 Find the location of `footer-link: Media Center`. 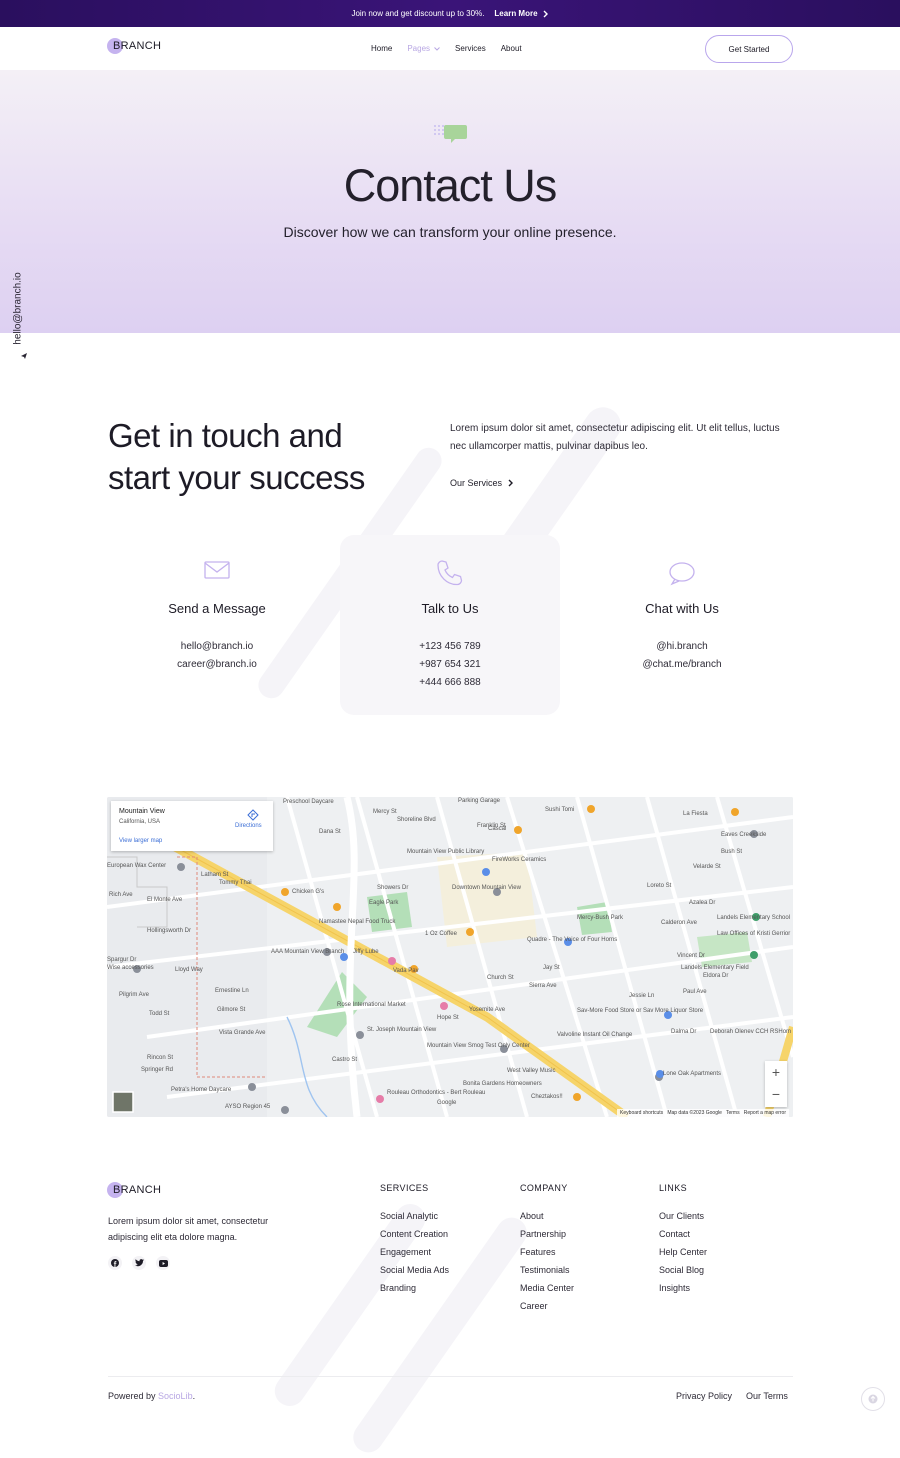

footer-link: Media Center is located at coordinates (547, 1288).